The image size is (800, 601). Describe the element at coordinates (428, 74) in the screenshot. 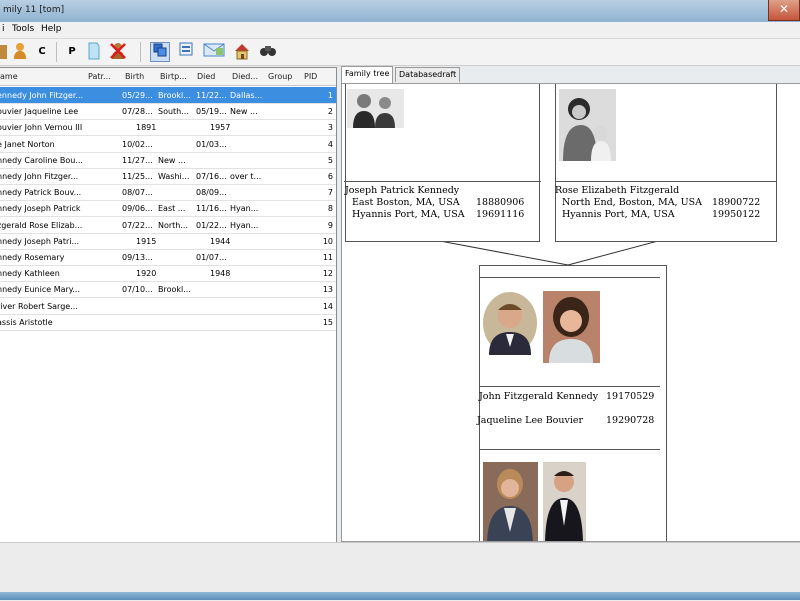

I see `tab-databasedraft: Databasedraft` at that location.